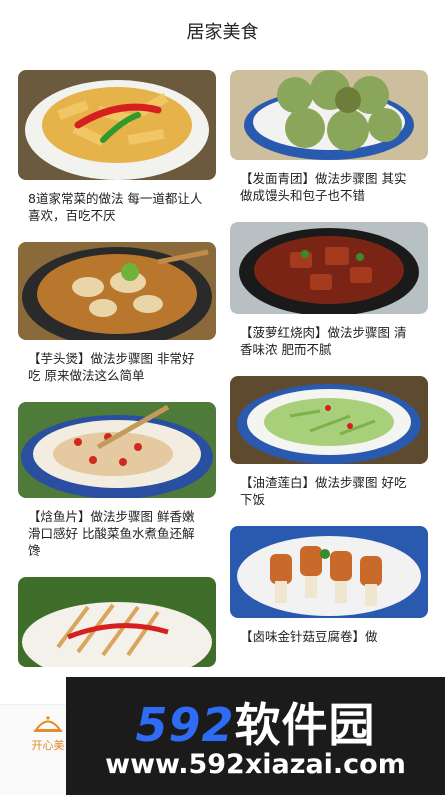 The image size is (445, 795). I want to click on recipe-title: 【油渣莲白】做法步骤图 好吃下饭, so click(323, 491).